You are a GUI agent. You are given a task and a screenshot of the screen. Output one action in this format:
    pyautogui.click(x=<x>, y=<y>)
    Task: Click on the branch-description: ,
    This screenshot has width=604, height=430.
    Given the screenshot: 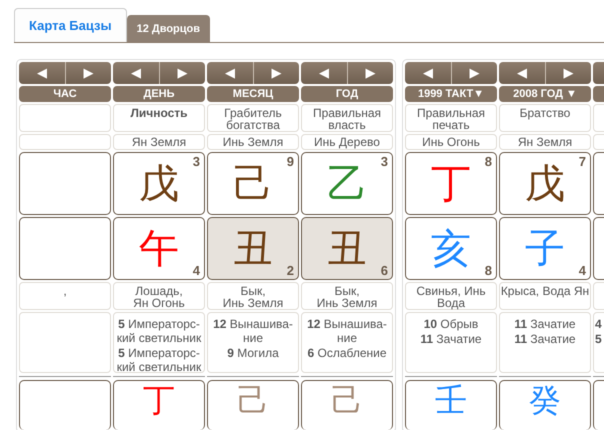 What is the action you would take?
    pyautogui.click(x=65, y=296)
    